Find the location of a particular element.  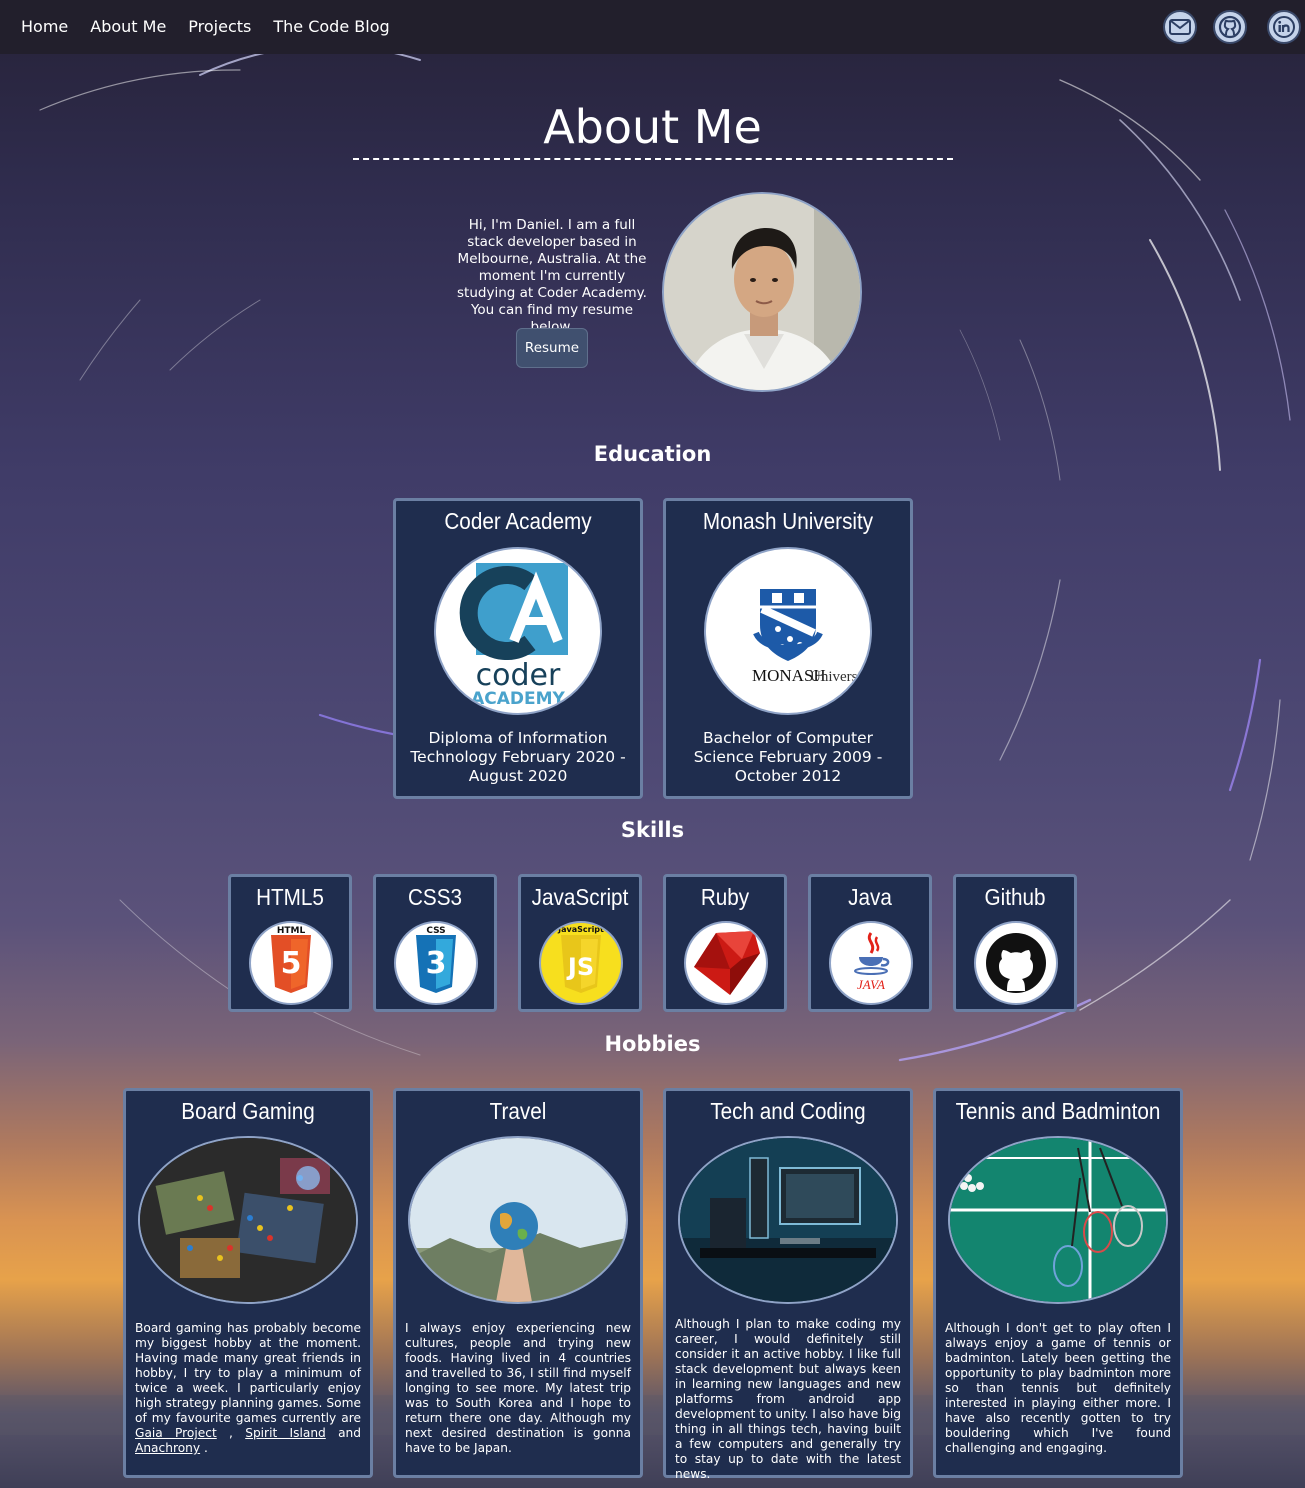

skill-card-github: Github is located at coordinates (1015, 943).